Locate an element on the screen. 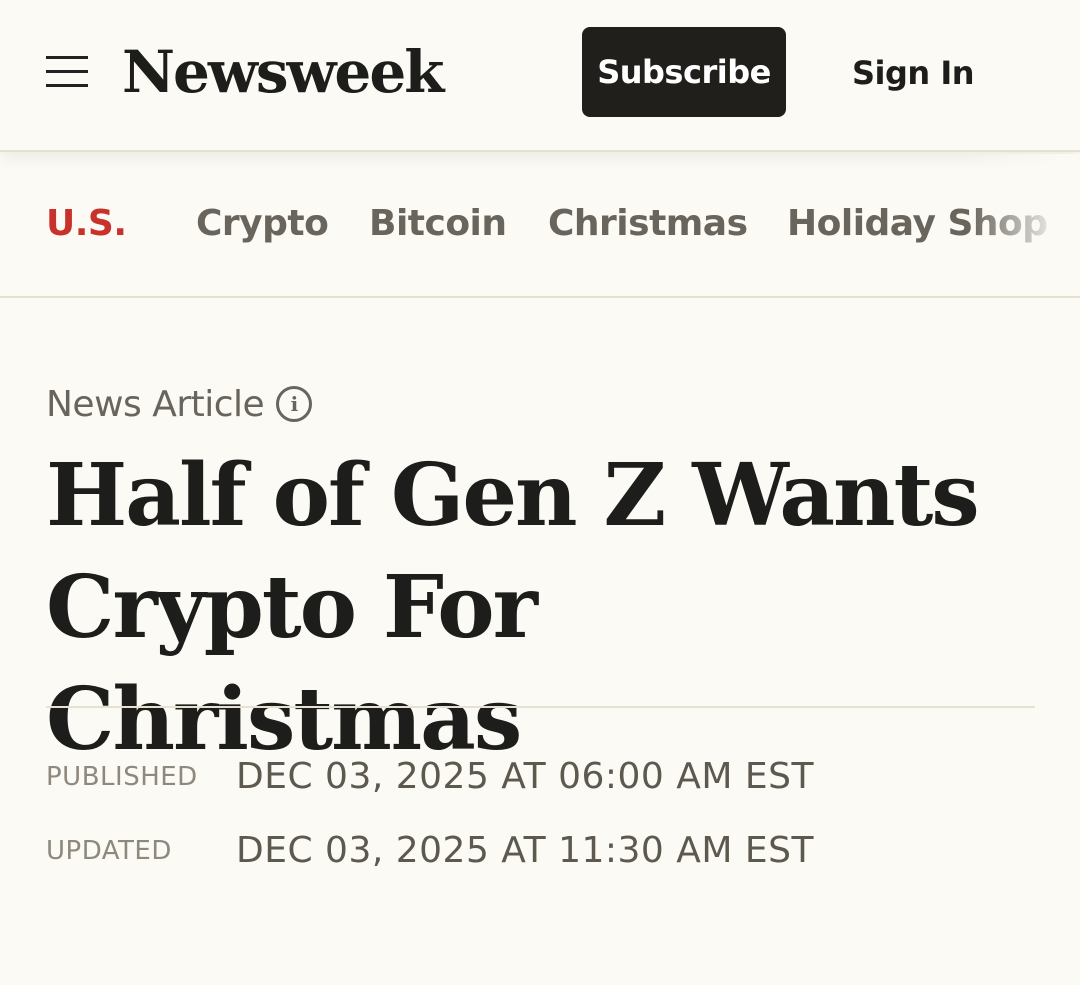  newsweek-logo: Newsweek is located at coordinates (283, 72).